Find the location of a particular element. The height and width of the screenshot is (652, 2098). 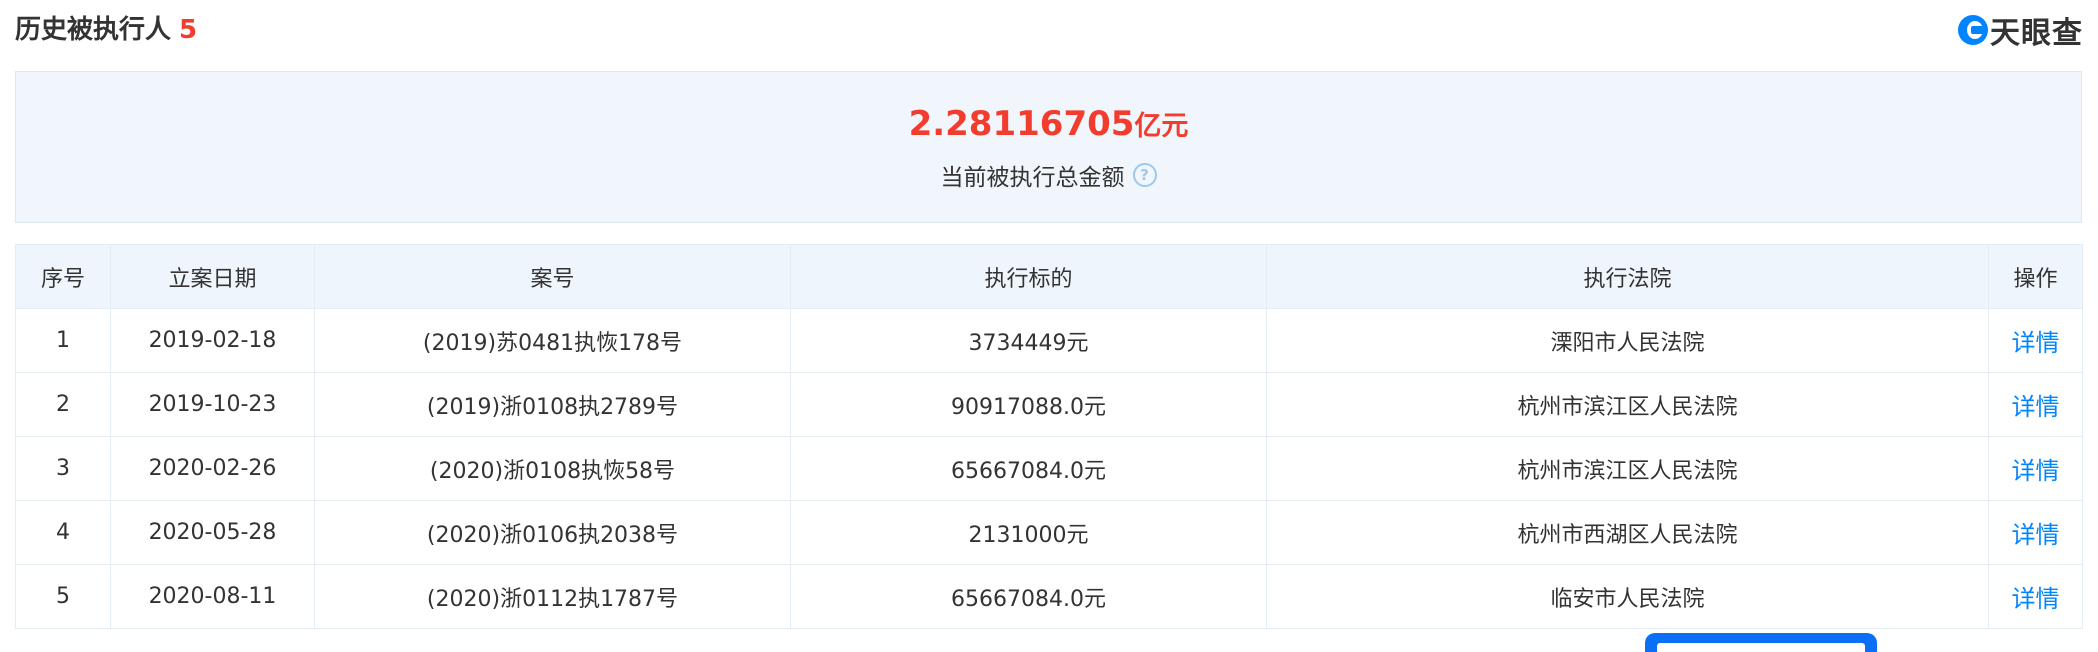

tianyancha-logo: 天眼查 is located at coordinates (2020, 31).